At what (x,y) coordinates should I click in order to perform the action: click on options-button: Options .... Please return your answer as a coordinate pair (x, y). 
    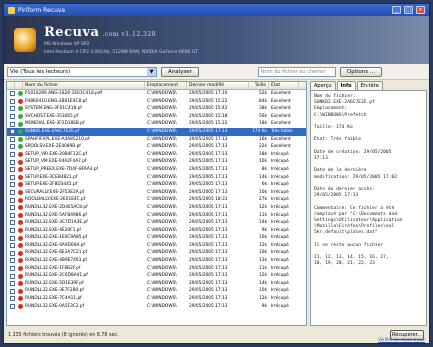
    Looking at the image, I should click on (361, 71).